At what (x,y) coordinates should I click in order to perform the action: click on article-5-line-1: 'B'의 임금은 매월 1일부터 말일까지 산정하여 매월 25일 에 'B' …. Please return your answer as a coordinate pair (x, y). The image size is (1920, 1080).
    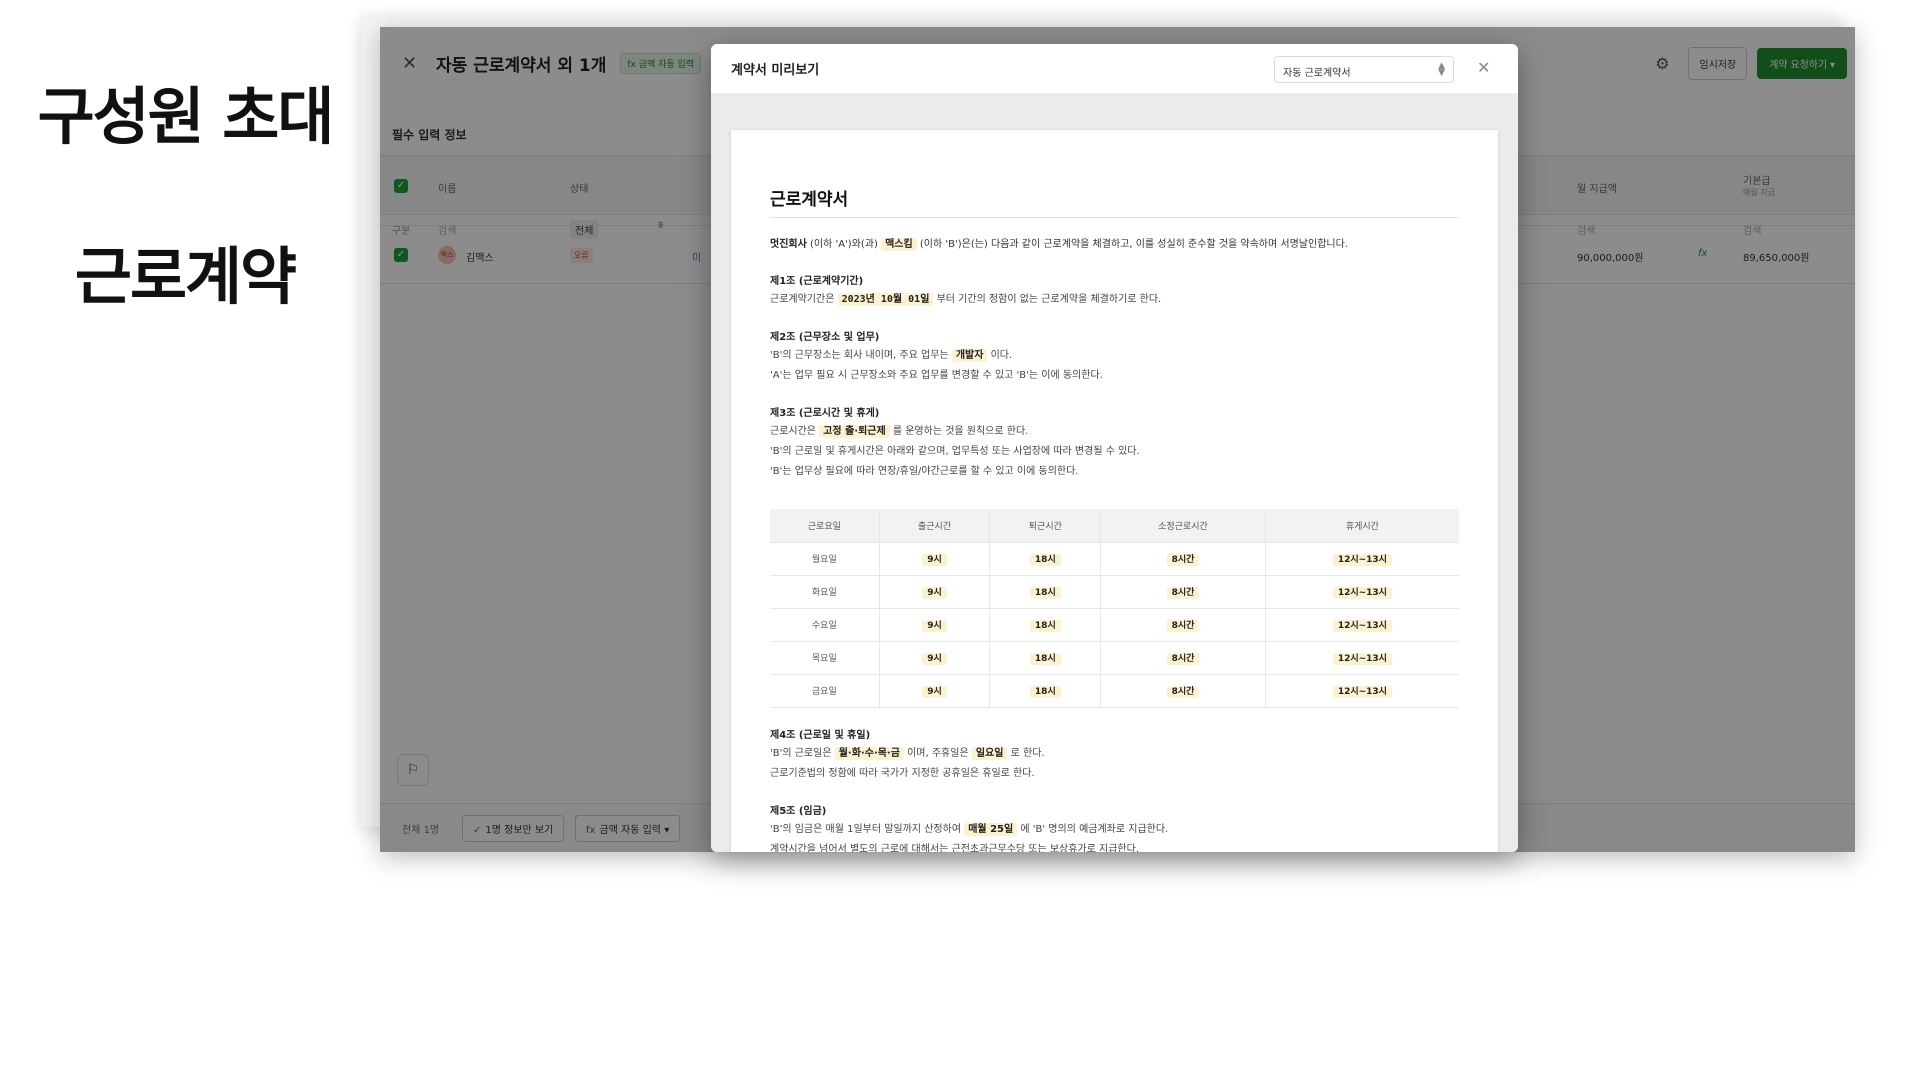
    Looking at the image, I should click on (1114, 830).